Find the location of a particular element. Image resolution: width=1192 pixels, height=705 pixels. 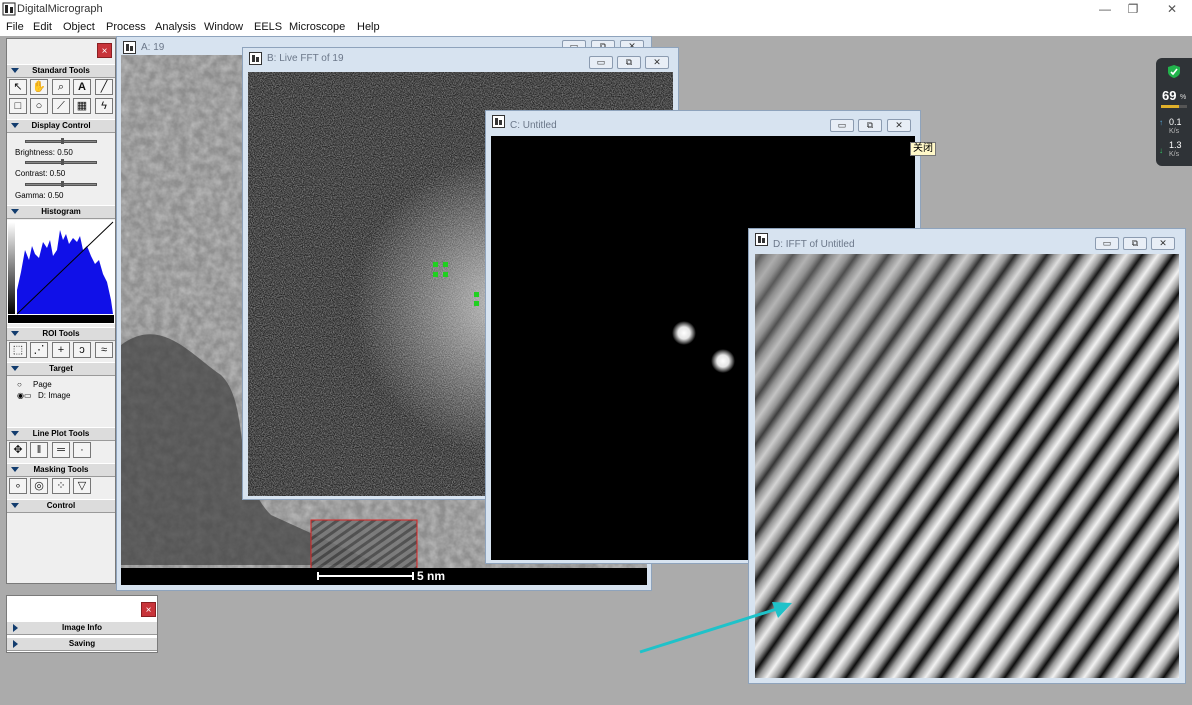

freehand-roi-icon: ≈ is located at coordinates (104, 350).